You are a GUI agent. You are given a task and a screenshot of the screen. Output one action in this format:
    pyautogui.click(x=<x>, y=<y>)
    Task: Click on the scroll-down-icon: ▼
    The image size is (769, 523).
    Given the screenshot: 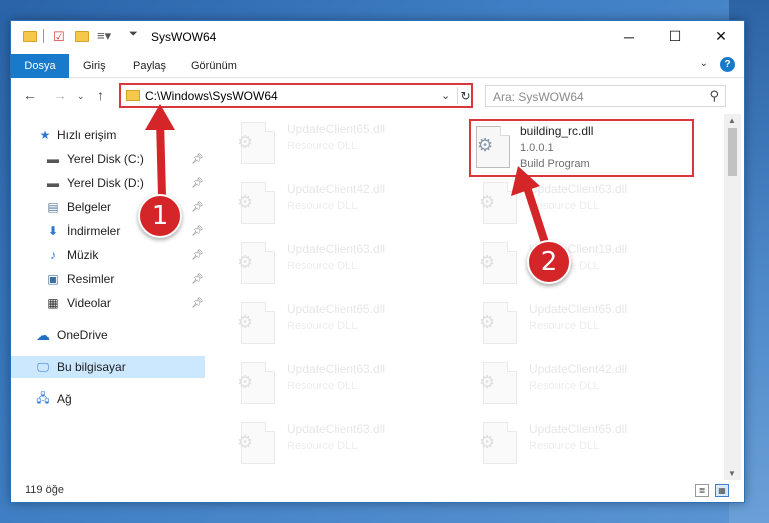 What is the action you would take?
    pyautogui.click(x=732, y=473)
    